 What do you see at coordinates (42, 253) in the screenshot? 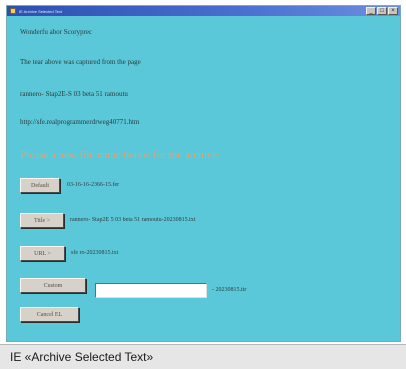
I see `url-button: URL >` at bounding box center [42, 253].